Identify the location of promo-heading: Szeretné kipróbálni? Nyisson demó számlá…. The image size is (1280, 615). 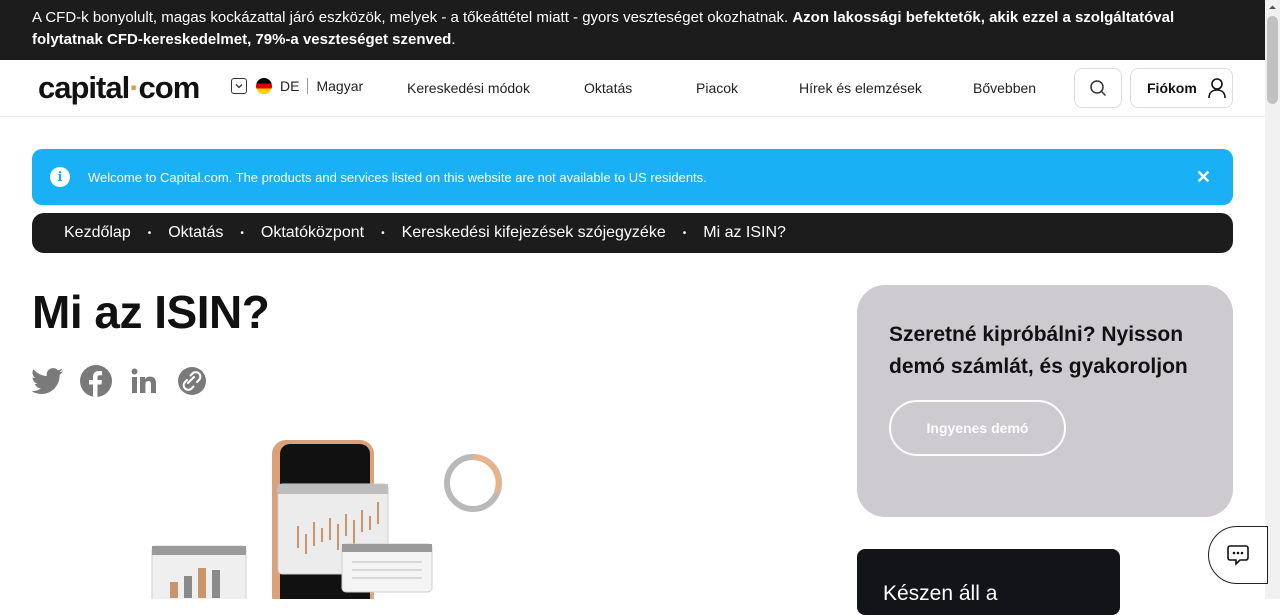
(1038, 350).